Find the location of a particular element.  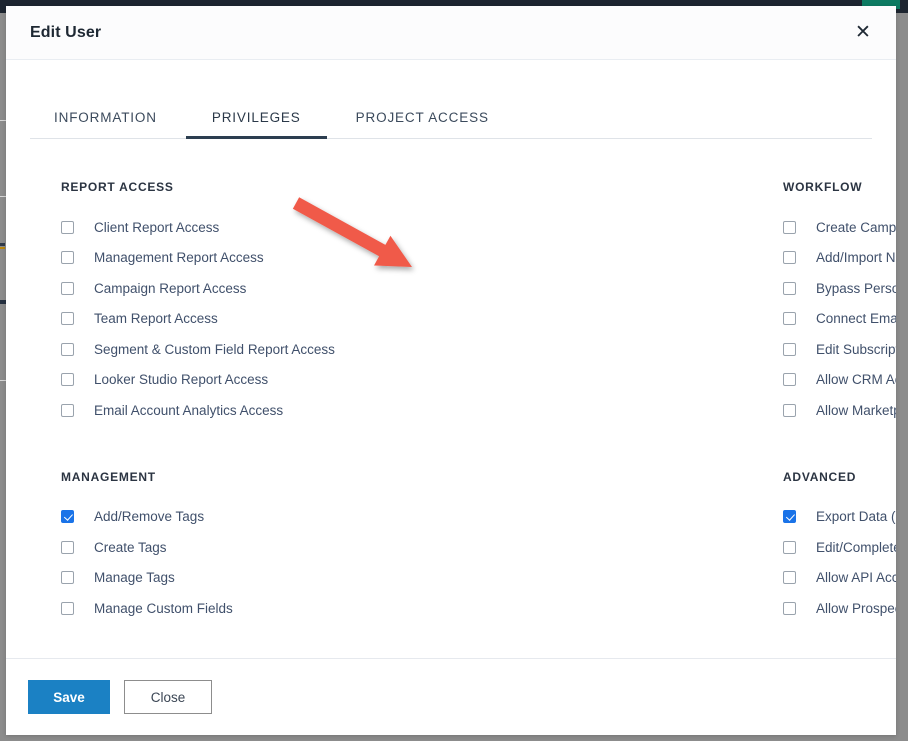

checkbox-row: Allow API Access is located at coordinates (839, 578).